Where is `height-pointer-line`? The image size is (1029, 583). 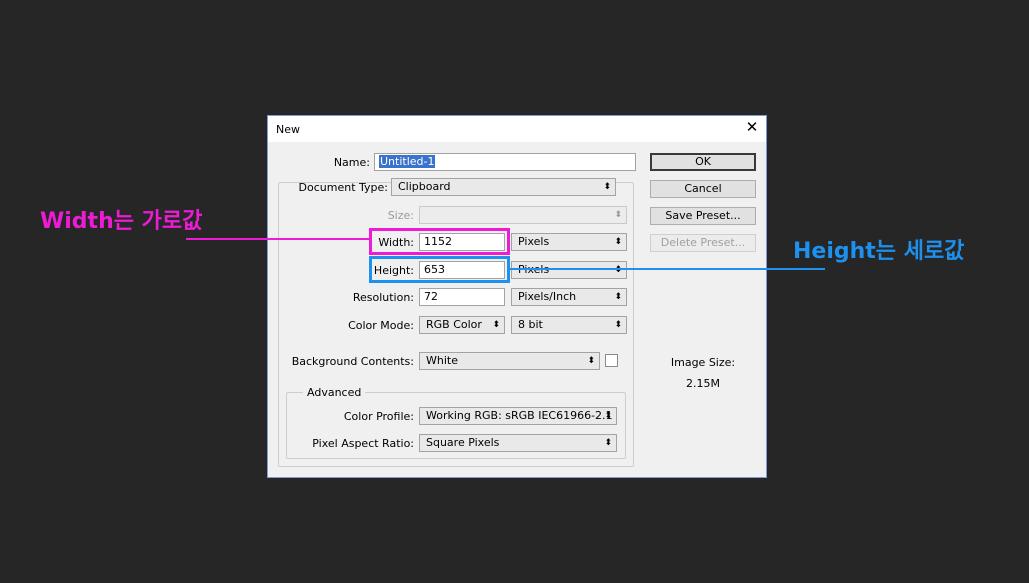 height-pointer-line is located at coordinates (667, 269).